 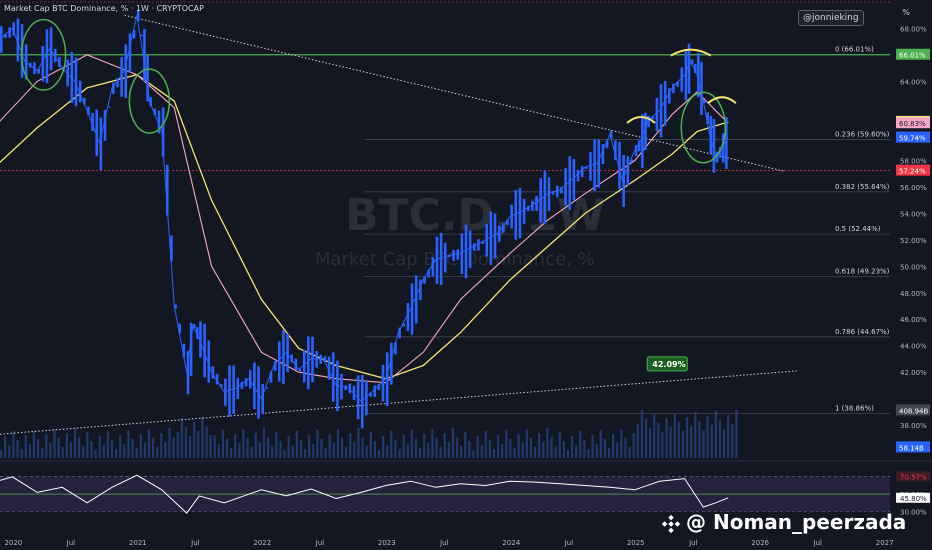 What do you see at coordinates (138, 543) in the screenshot?
I see `x-tick-label: 2021` at bounding box center [138, 543].